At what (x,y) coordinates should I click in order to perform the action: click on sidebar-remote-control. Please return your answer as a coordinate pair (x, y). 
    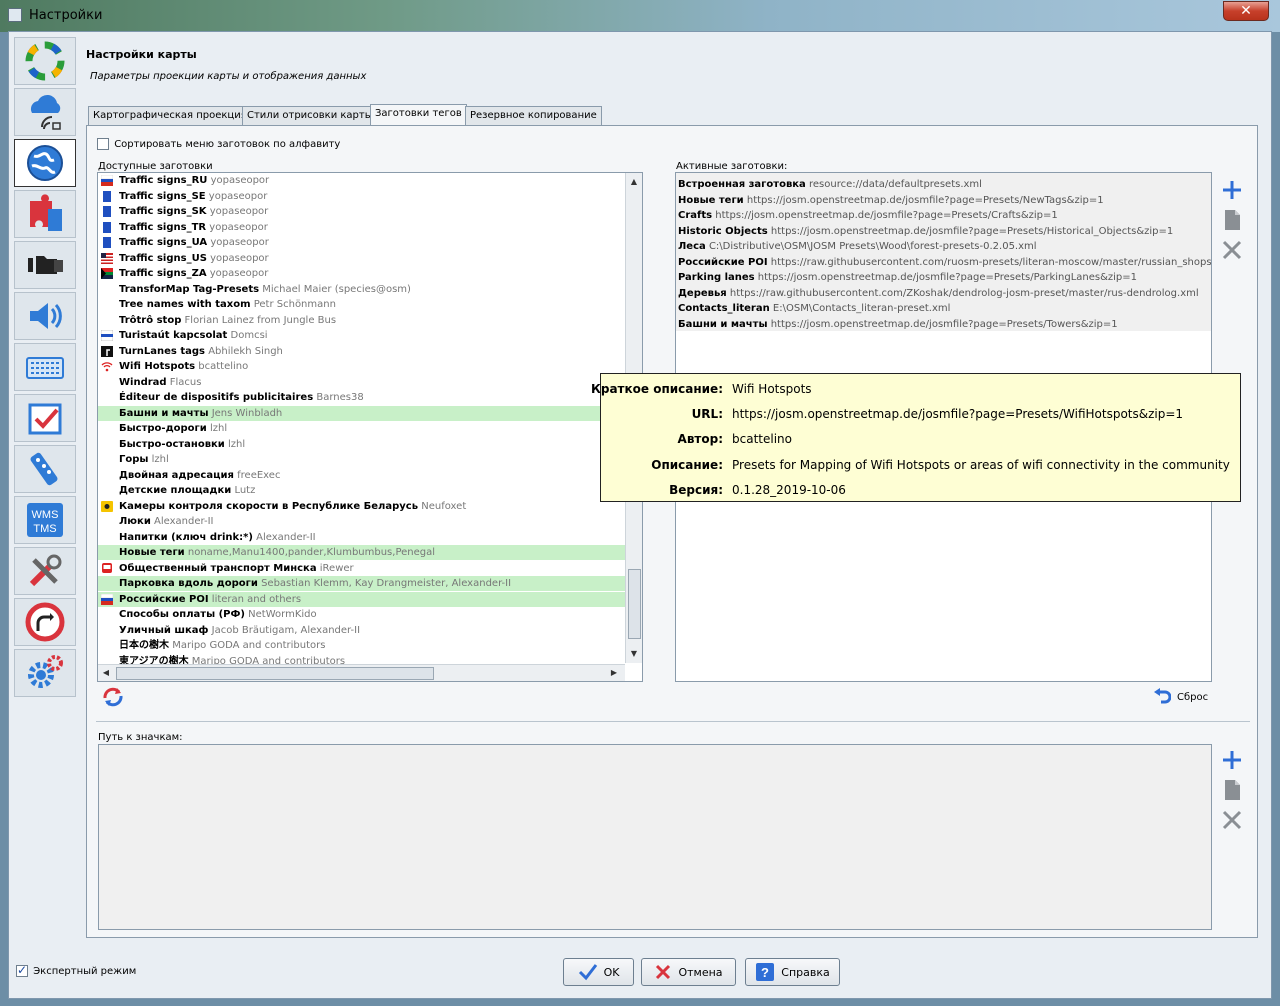
    Looking at the image, I should click on (45, 469).